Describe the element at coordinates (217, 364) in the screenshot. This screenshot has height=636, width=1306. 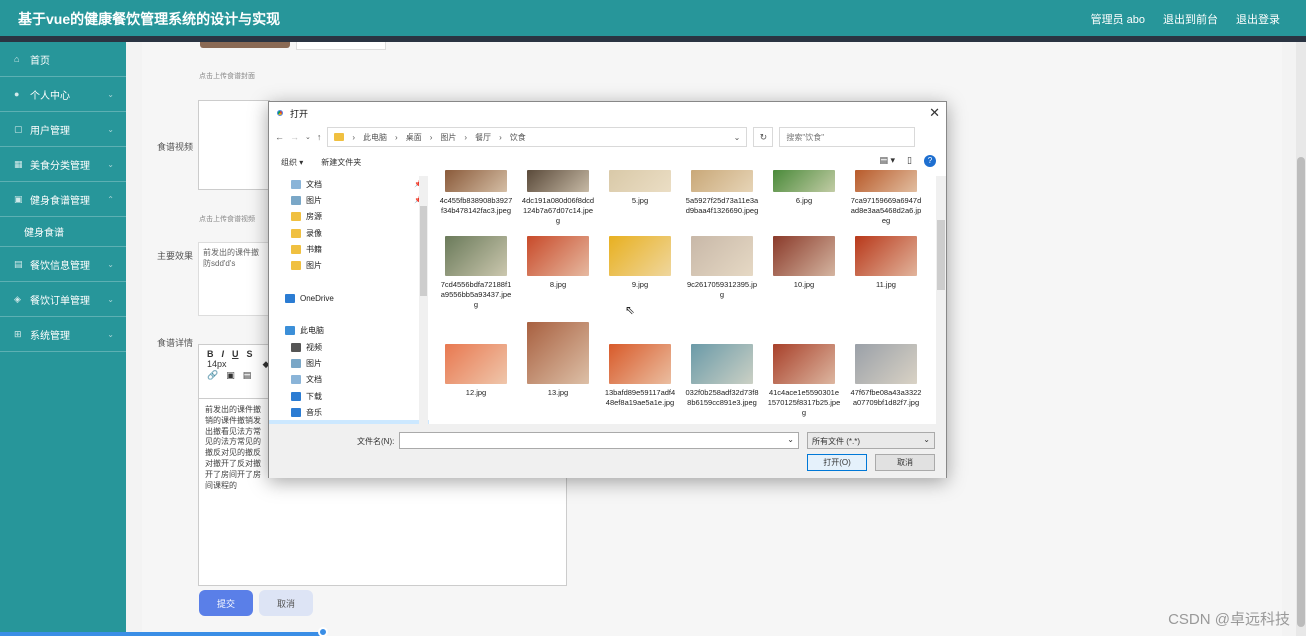
I see `font-size-select: 14px` at that location.